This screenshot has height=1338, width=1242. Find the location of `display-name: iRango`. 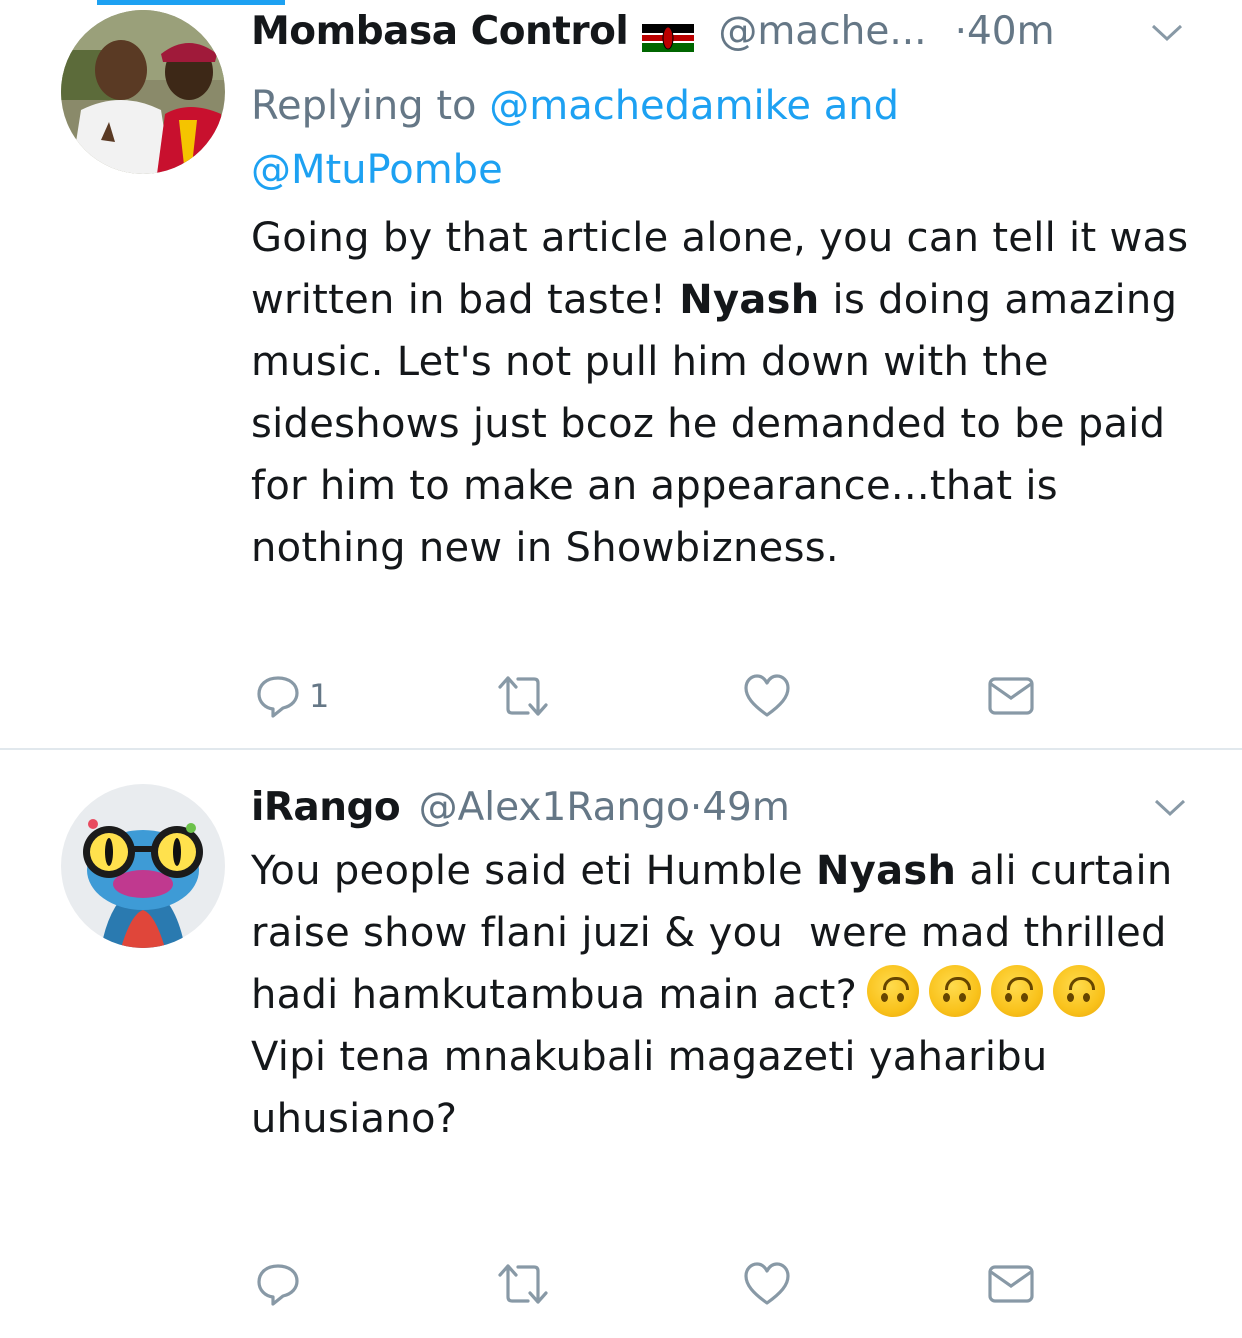

display-name: iRango is located at coordinates (326, 807).